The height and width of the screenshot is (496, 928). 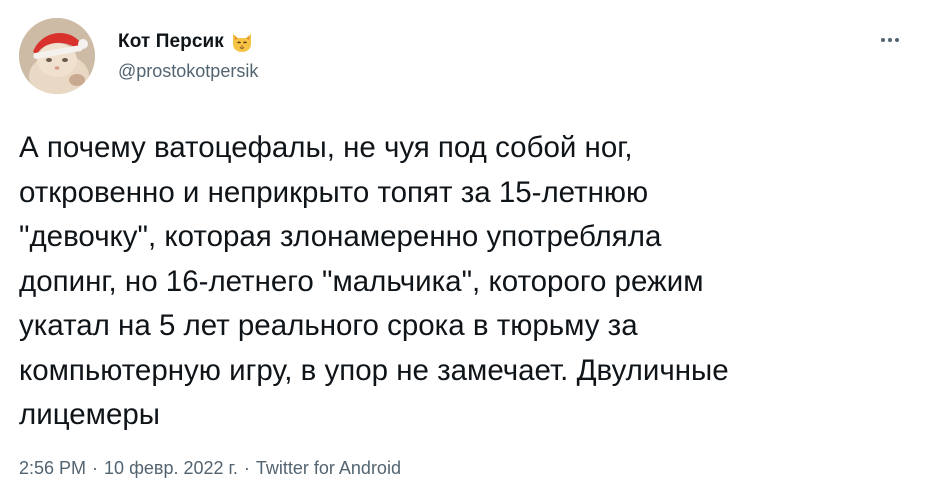 I want to click on avatar, so click(x=57, y=56).